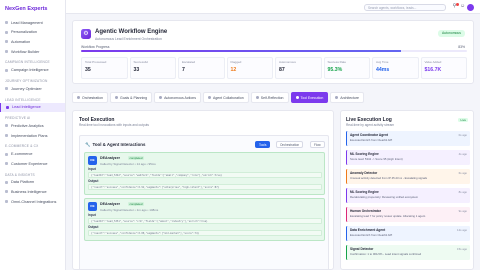  I want to click on sidebar-item-lead-intelligence: Lead Intelligence, so click(32, 107).